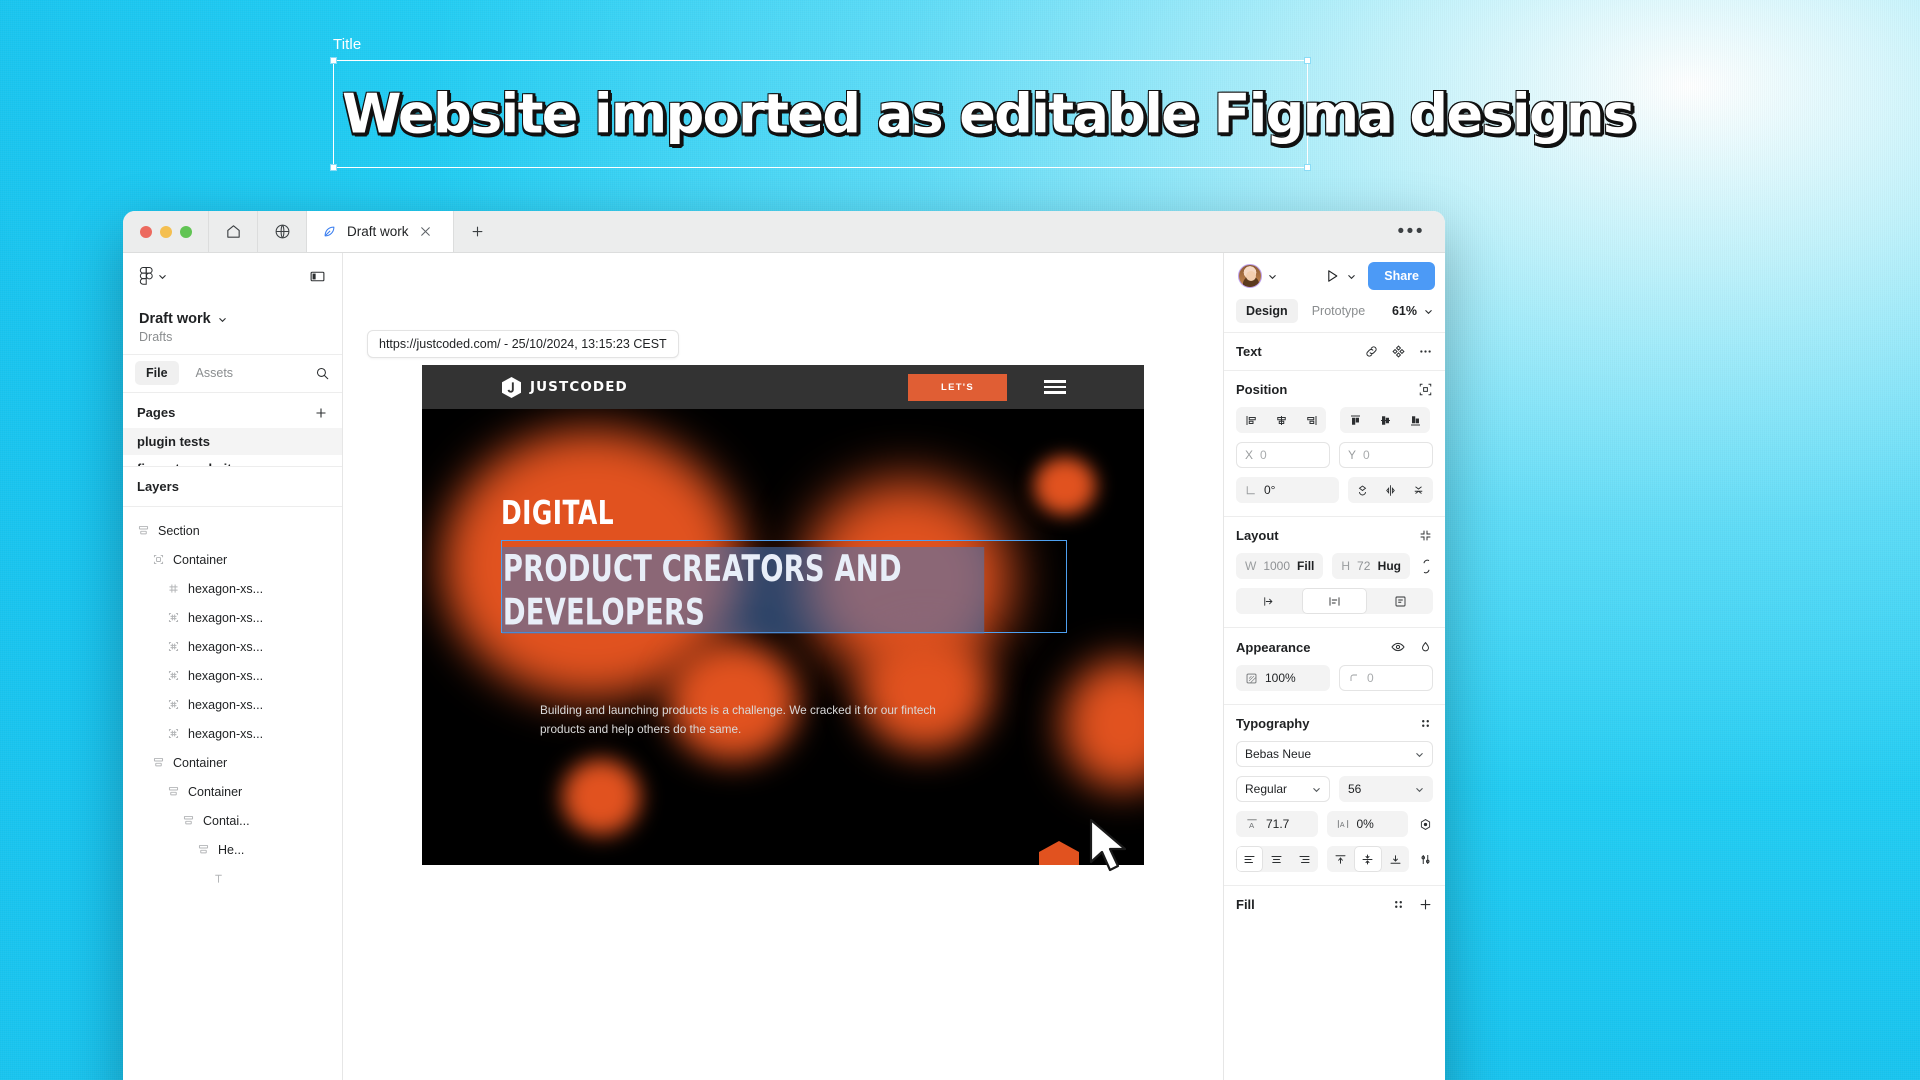  I want to click on new-tab-button, so click(477, 231).